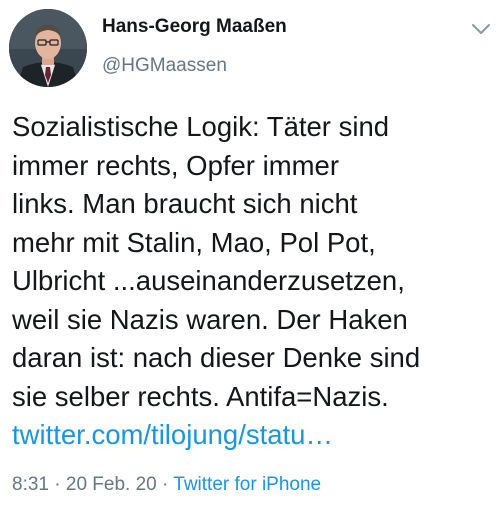  I want to click on tweet-line: mehr mit Stalin, Mao, Pol Pot,, so click(194, 242).